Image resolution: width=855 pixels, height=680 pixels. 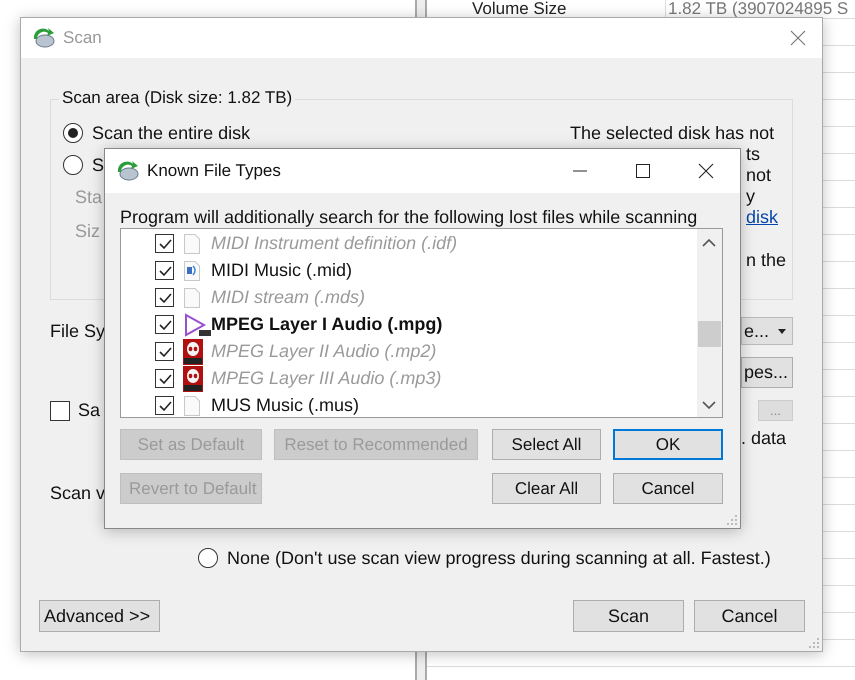 I want to click on music-file-icon, so click(x=192, y=271).